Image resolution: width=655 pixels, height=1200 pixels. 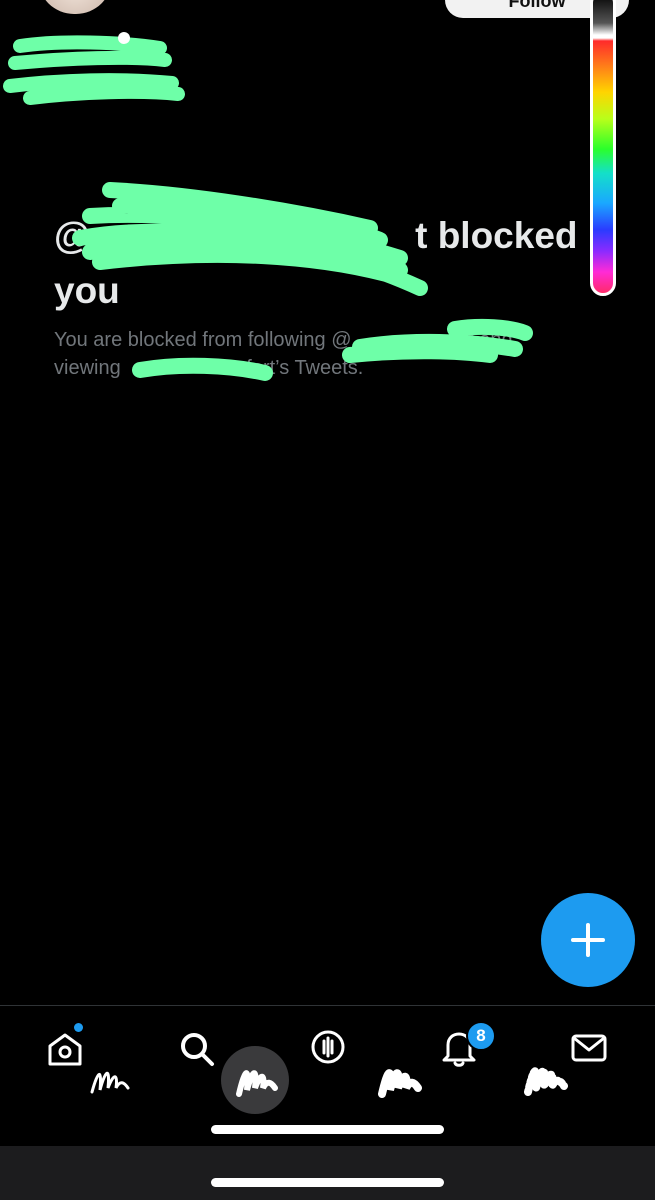 I want to click on highlighter-tool, so click(x=399, y=1080).